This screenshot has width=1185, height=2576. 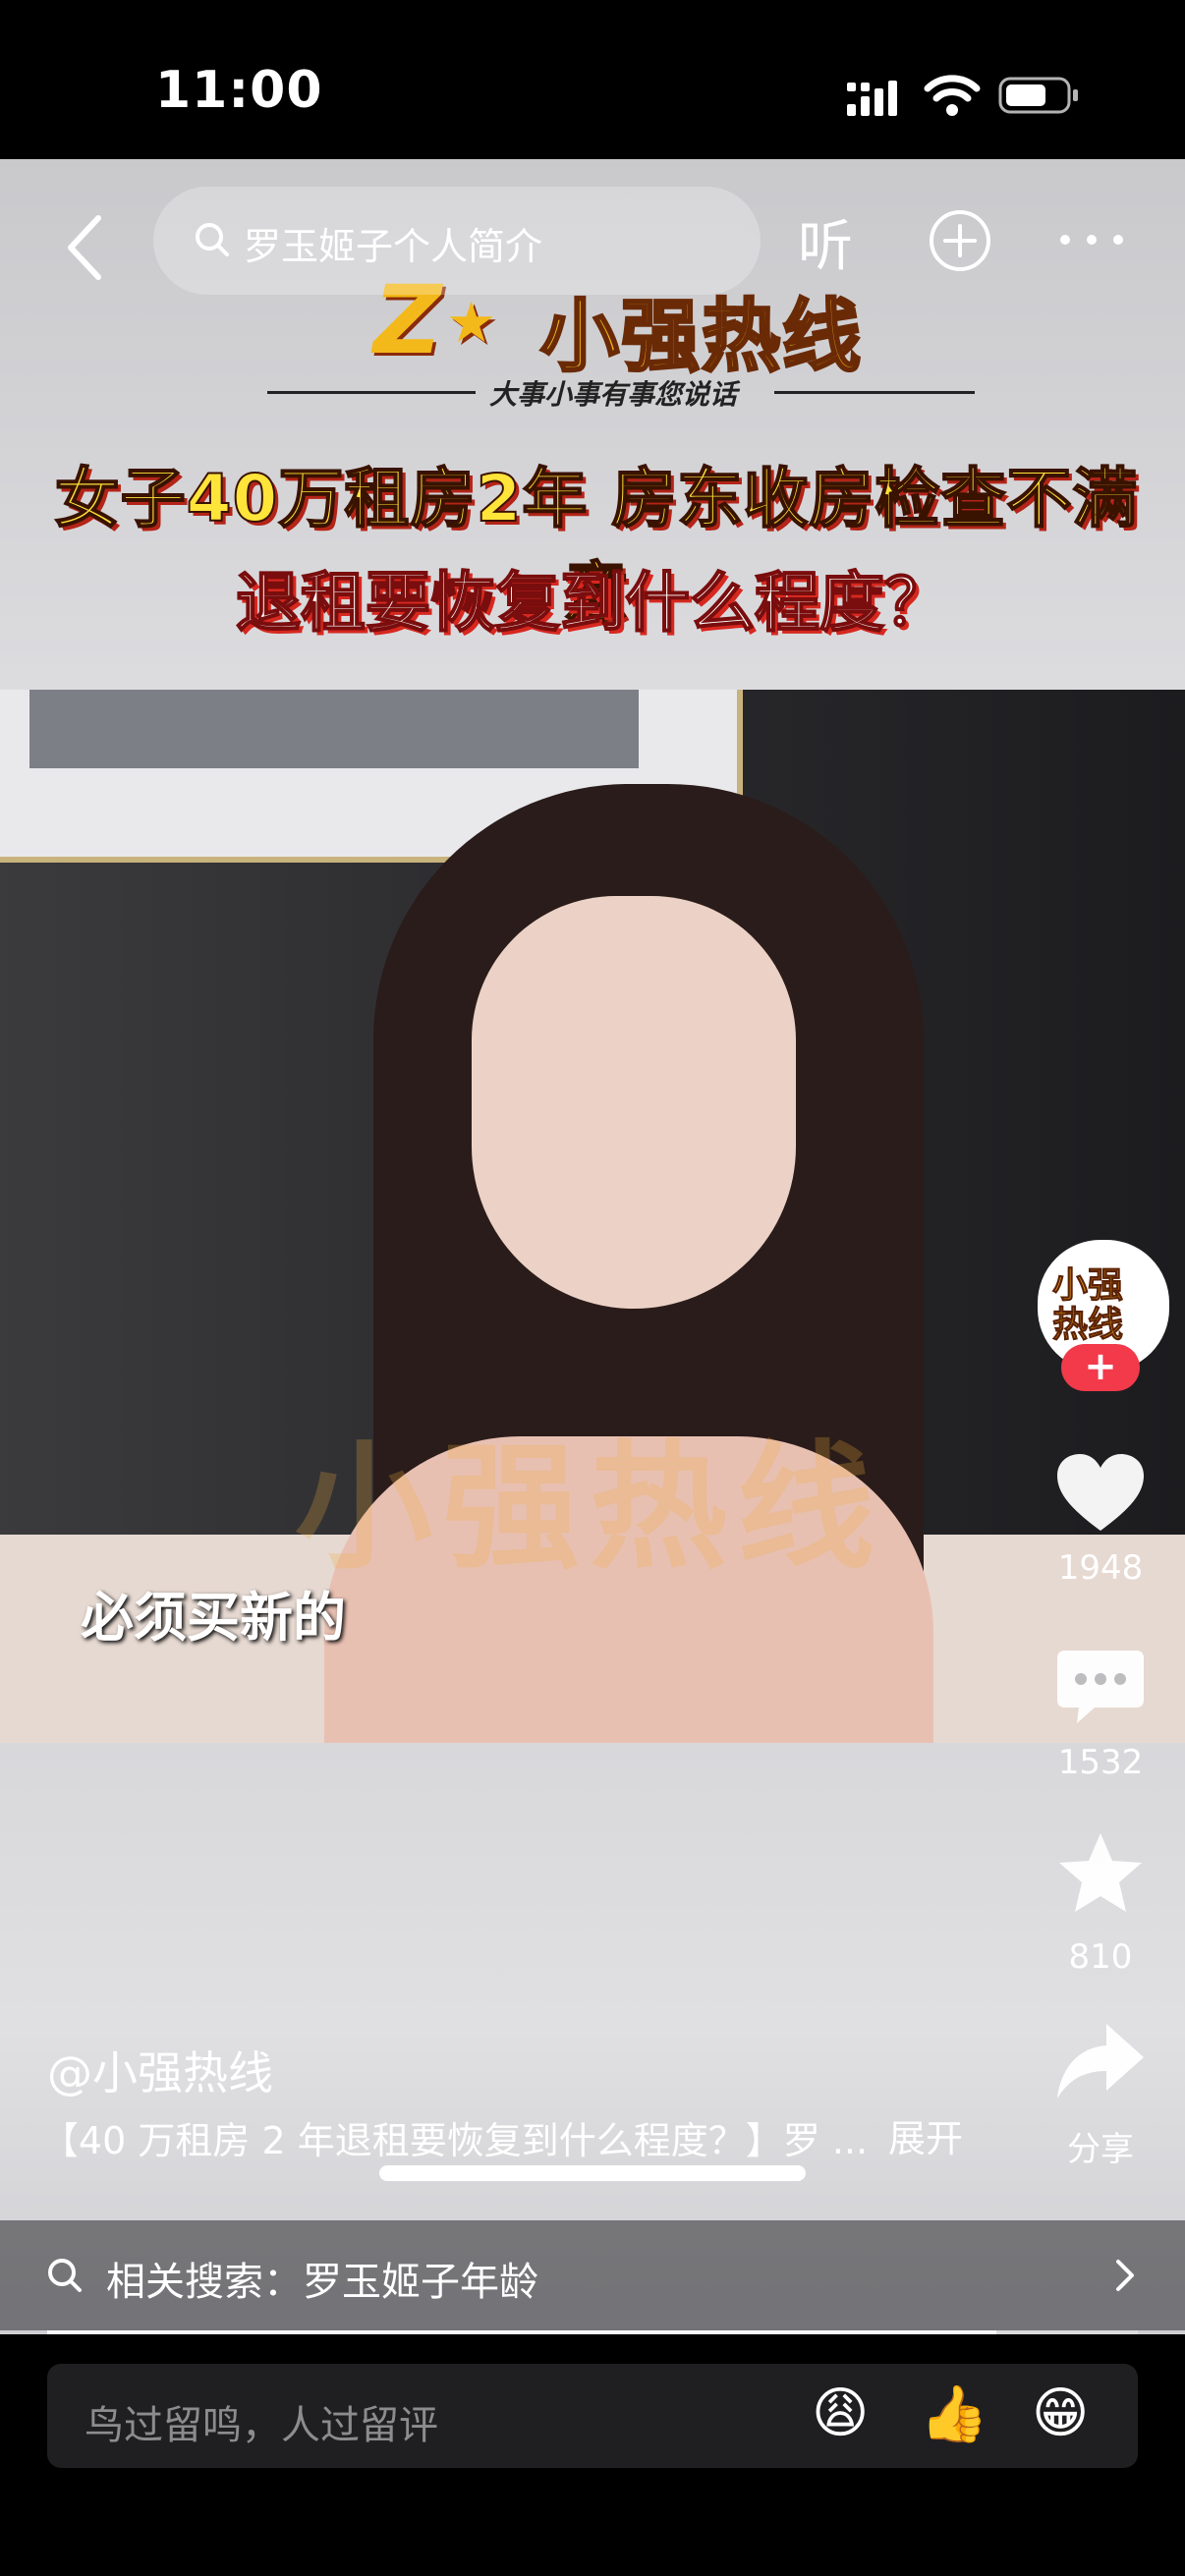 I want to click on comment-input: 鸟过留鸣，人过留评 😩 👍 😁, so click(x=592, y=2416).